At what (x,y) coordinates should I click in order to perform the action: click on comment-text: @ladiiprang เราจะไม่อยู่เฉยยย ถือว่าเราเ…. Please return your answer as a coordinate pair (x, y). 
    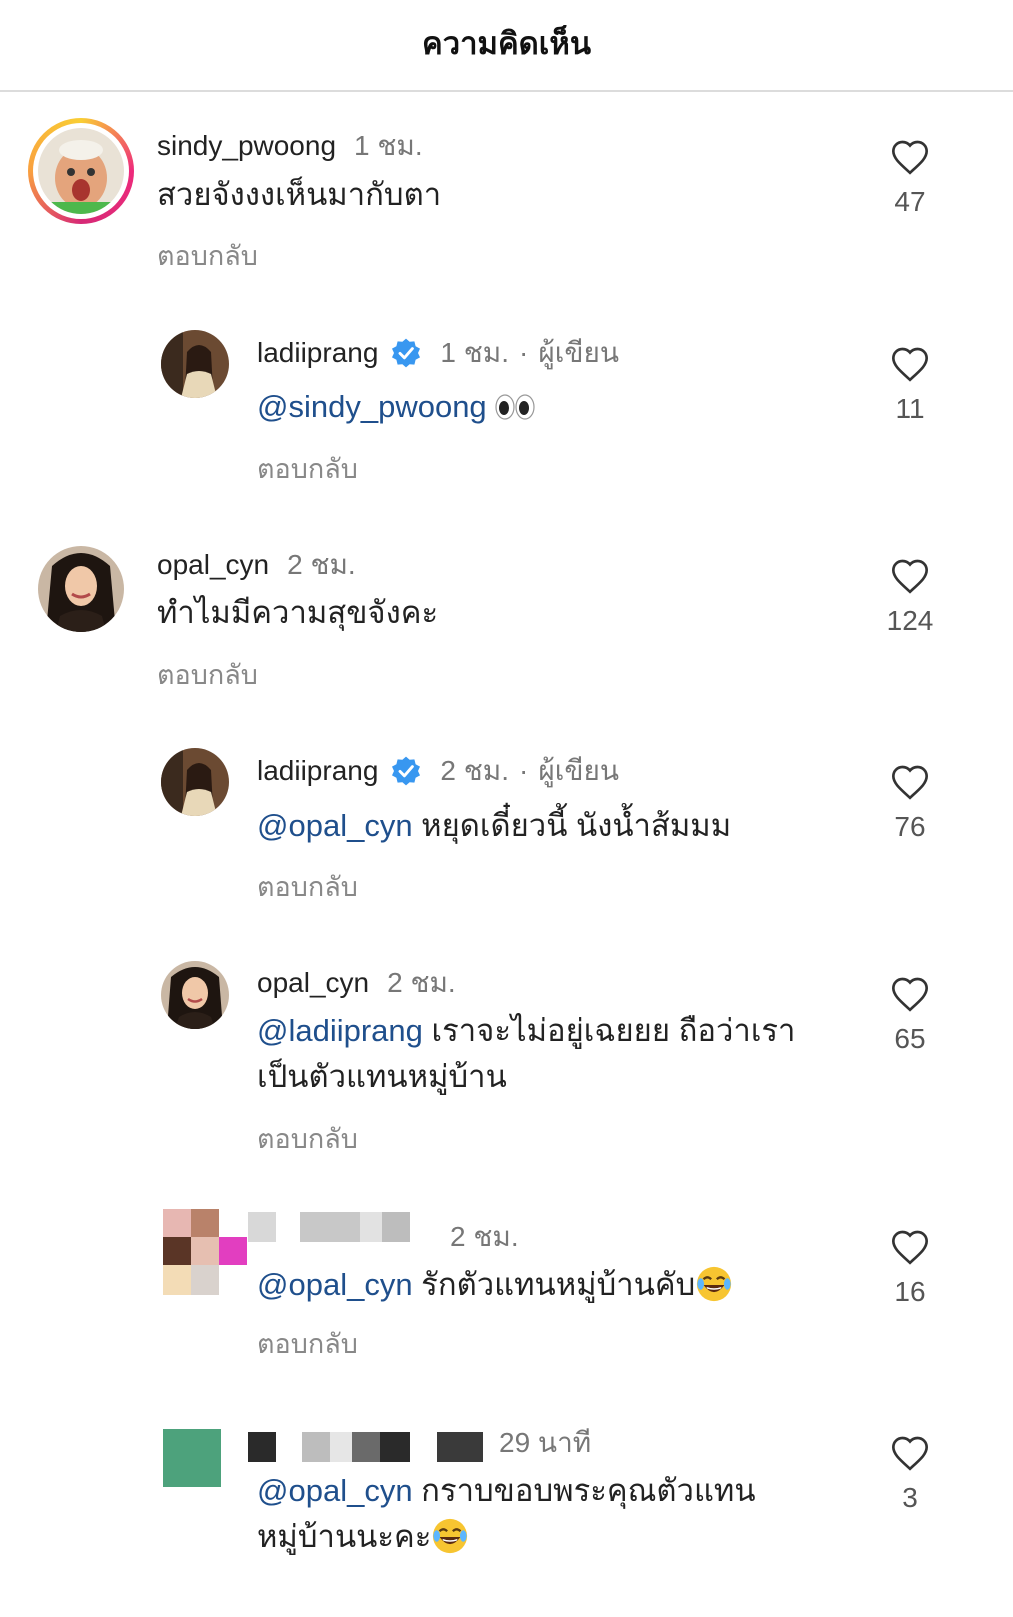
    Looking at the image, I should click on (526, 1053).